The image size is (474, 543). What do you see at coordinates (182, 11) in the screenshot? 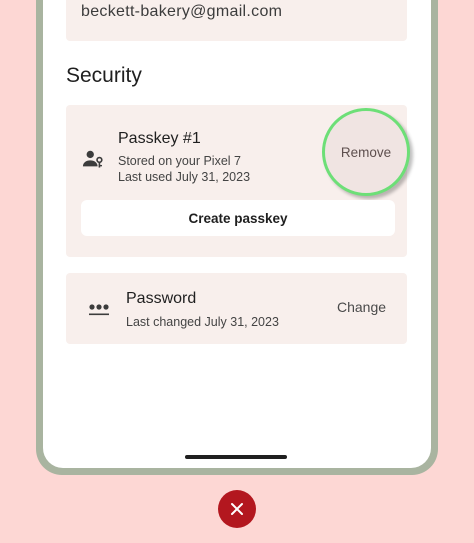
I see `account-email: beckett-bakery@gmail.com` at bounding box center [182, 11].